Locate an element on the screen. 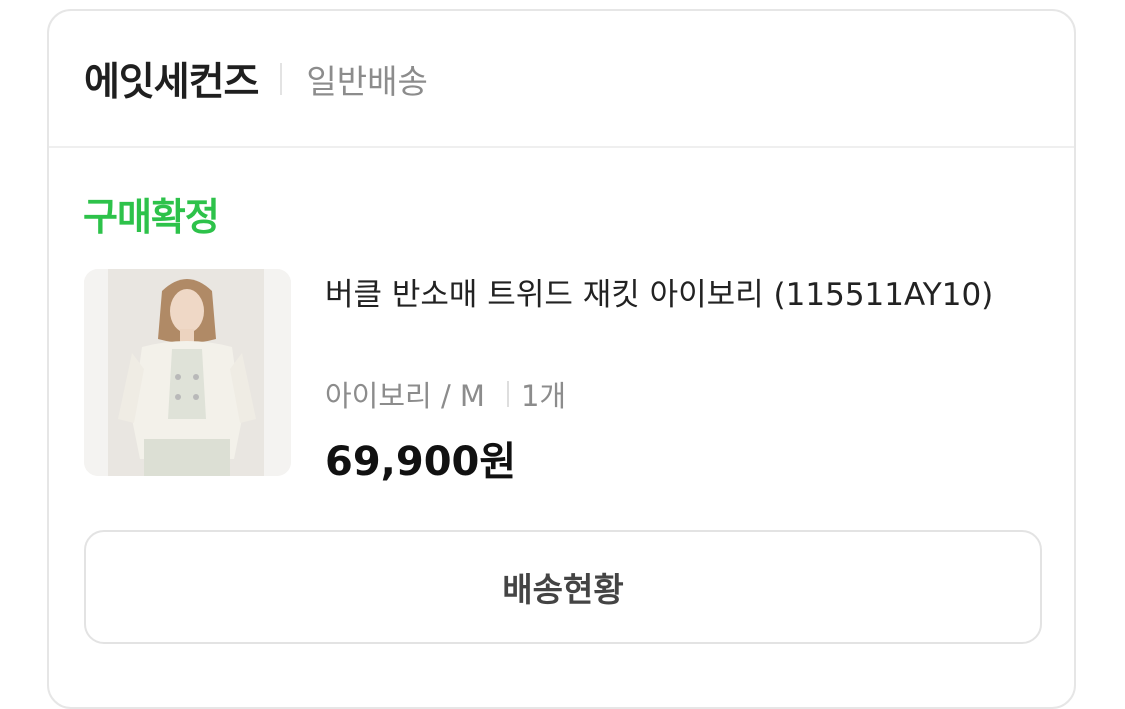 This screenshot has height=709, width=1125. option-value: 아이보리 / M is located at coordinates (405, 396).